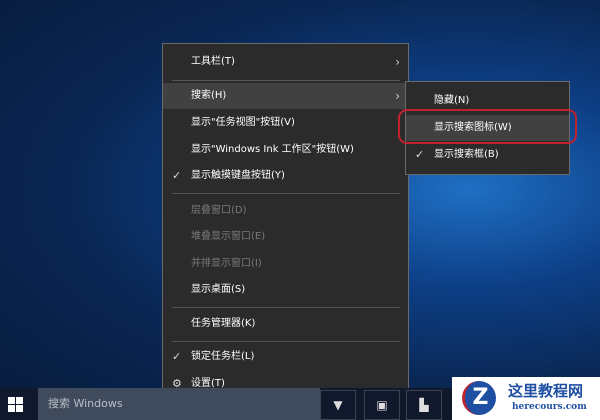  I want to click on highlight-annotation, so click(487, 126).